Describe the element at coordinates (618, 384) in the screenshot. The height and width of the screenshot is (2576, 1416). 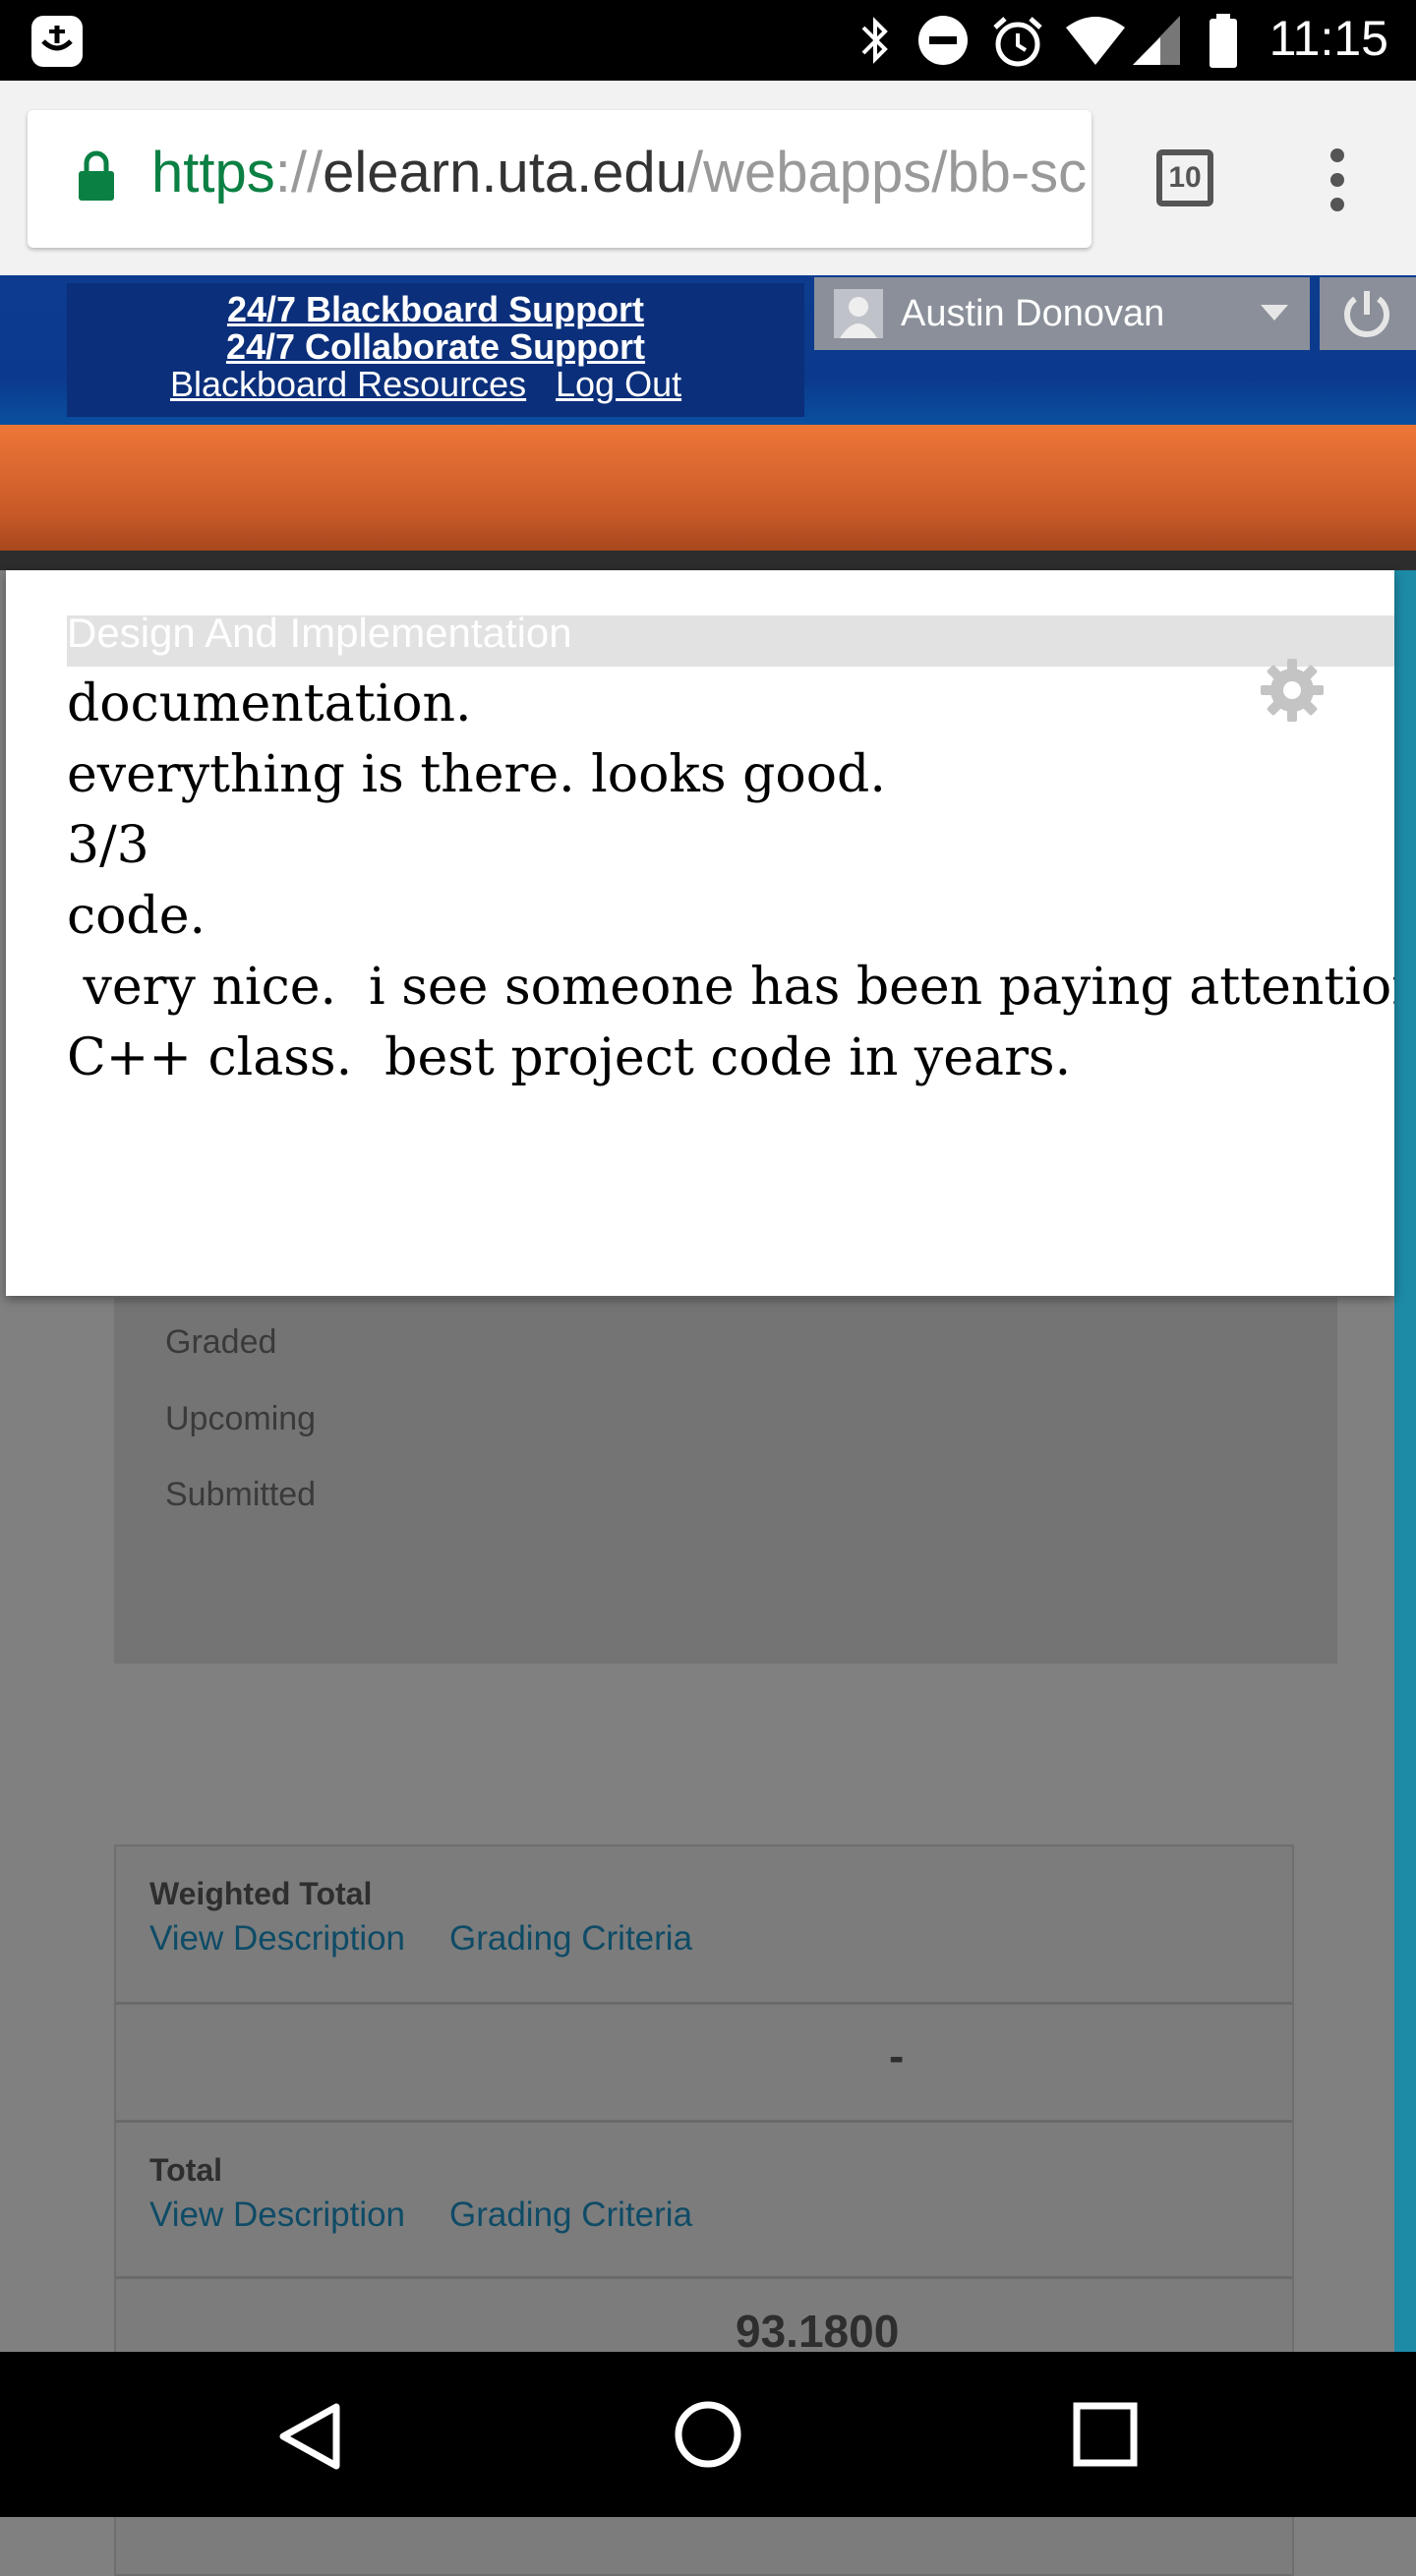
I see `log-out-link: Log Out` at that location.